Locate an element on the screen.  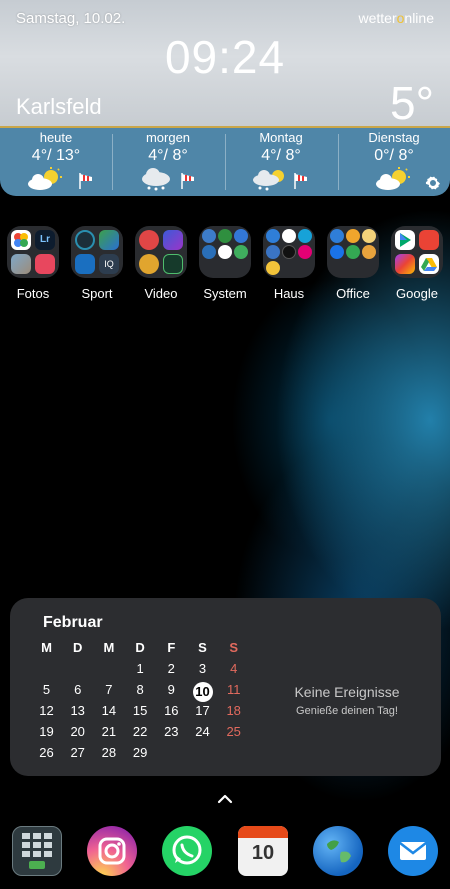
calendar-day: 4 is located at coordinates (233, 668).